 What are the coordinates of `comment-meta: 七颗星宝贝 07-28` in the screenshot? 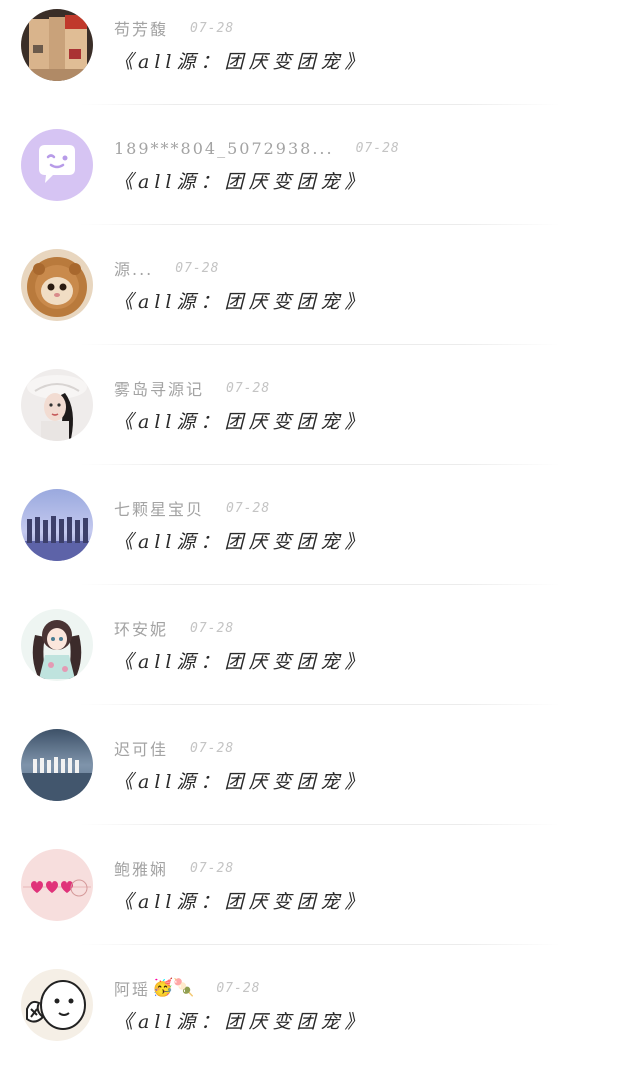 It's located at (192, 508).